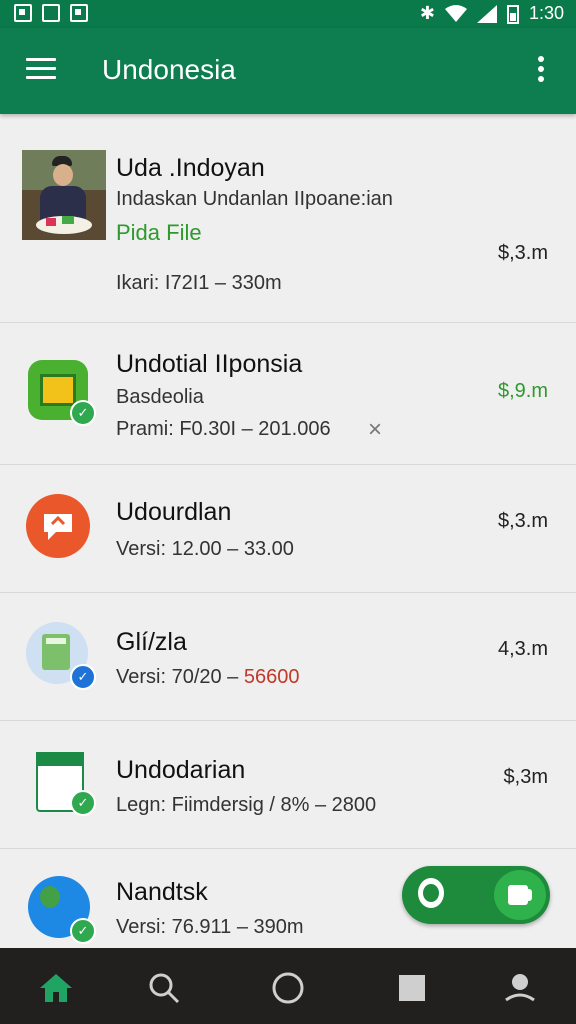  I want to click on item-price: $,9.m, so click(522, 391).